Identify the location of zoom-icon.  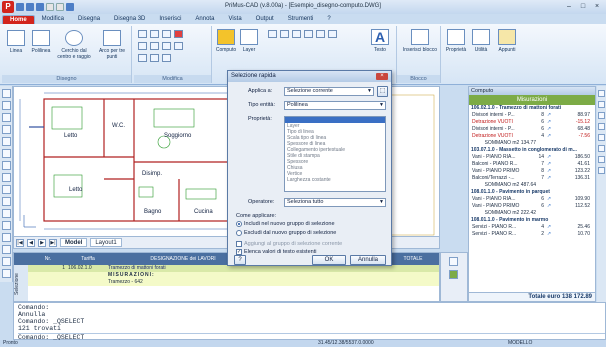
(6, 261).